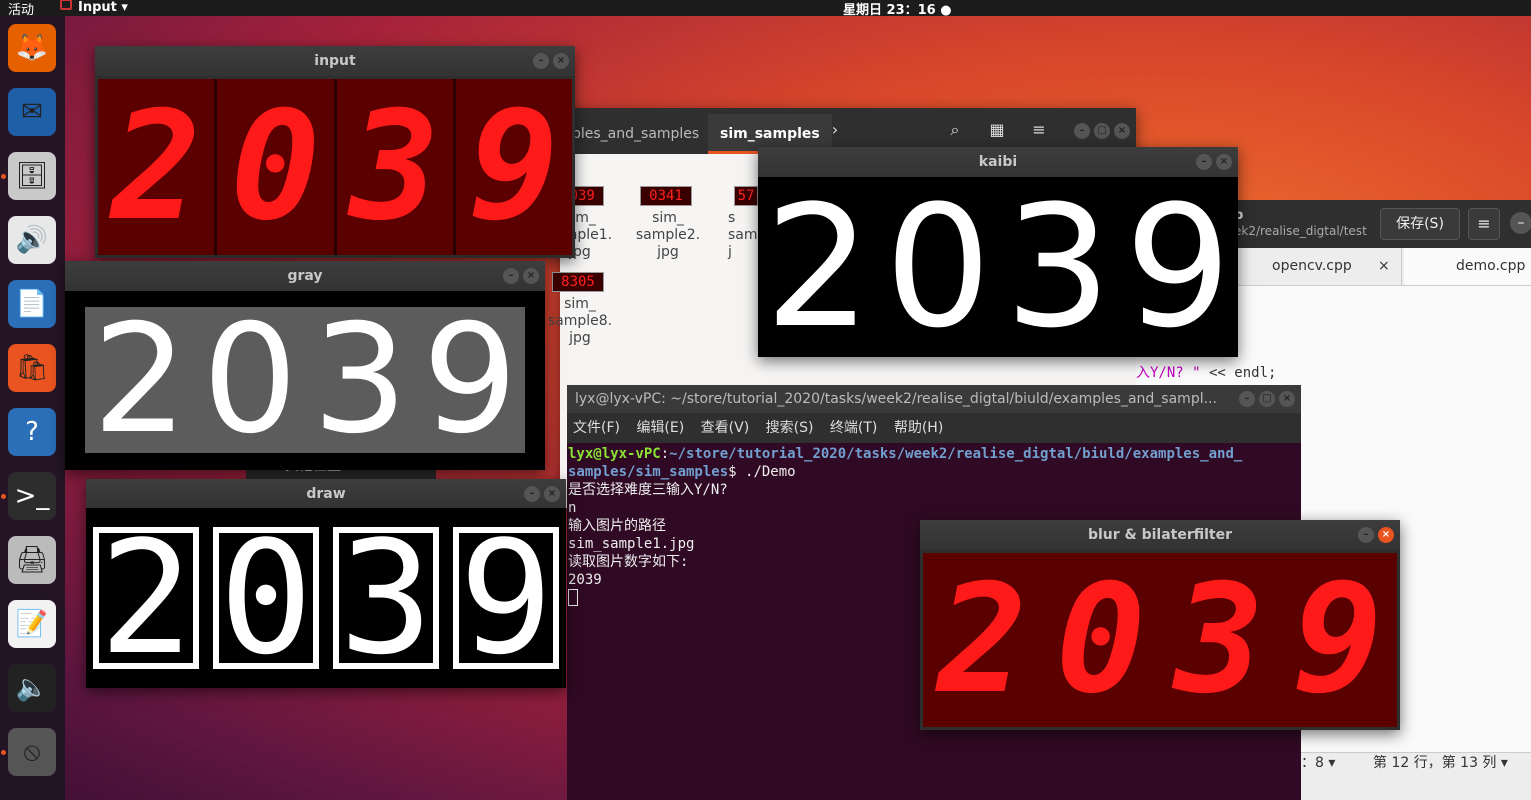 The width and height of the screenshot is (1531, 800). I want to click on file-thumbnail: 8305, so click(578, 282).